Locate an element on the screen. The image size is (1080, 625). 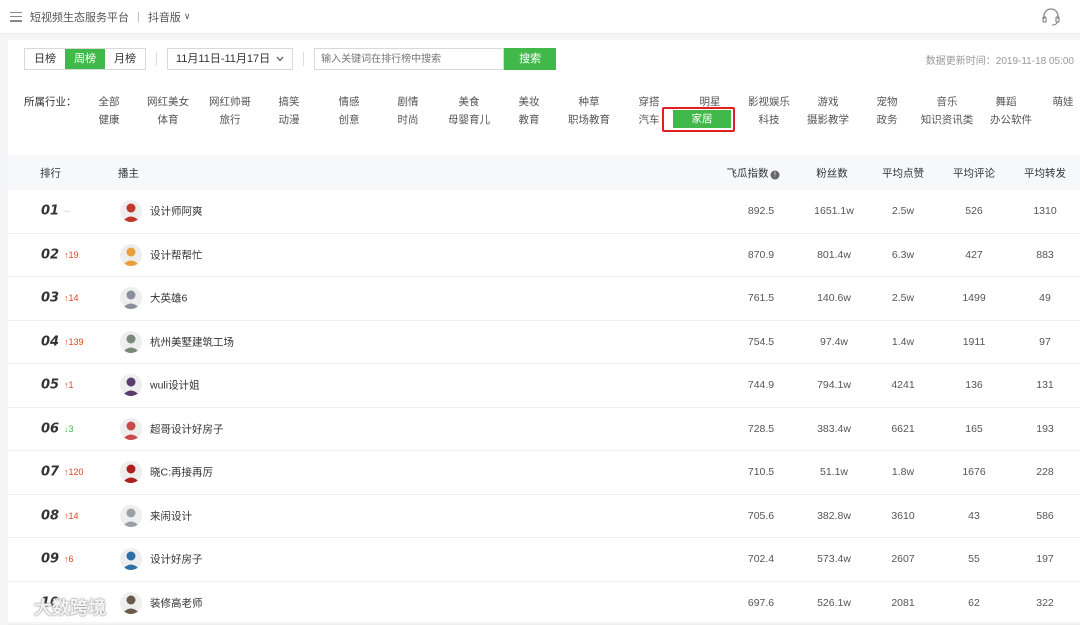
header-likes: 平均点赞 is located at coordinates (903, 172).